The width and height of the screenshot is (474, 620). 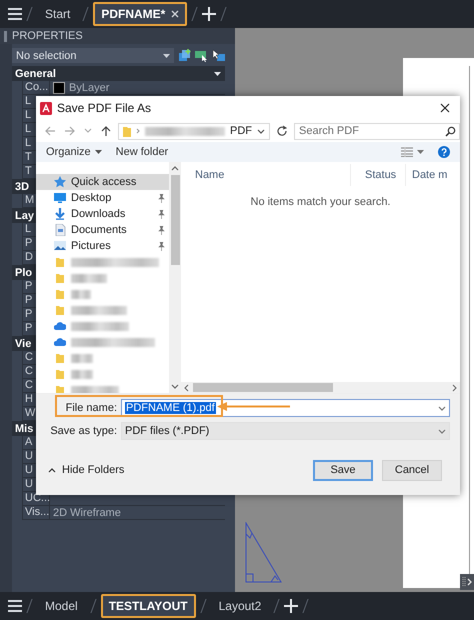 What do you see at coordinates (87, 512) in the screenshot?
I see `property-value: 2D Wireframe` at bounding box center [87, 512].